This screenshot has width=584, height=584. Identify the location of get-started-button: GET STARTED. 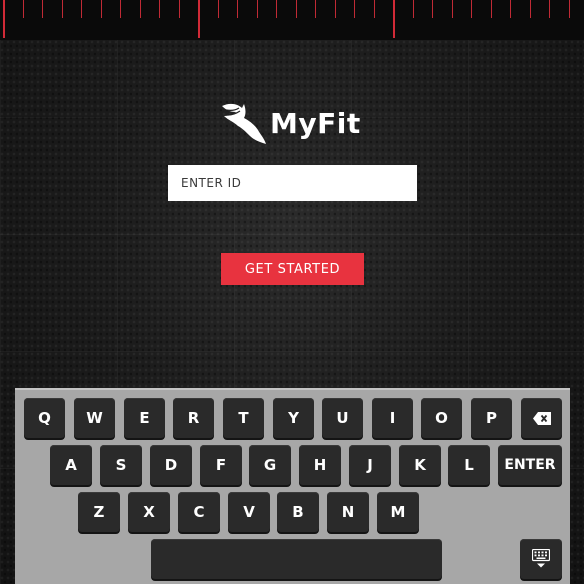
(292, 269).